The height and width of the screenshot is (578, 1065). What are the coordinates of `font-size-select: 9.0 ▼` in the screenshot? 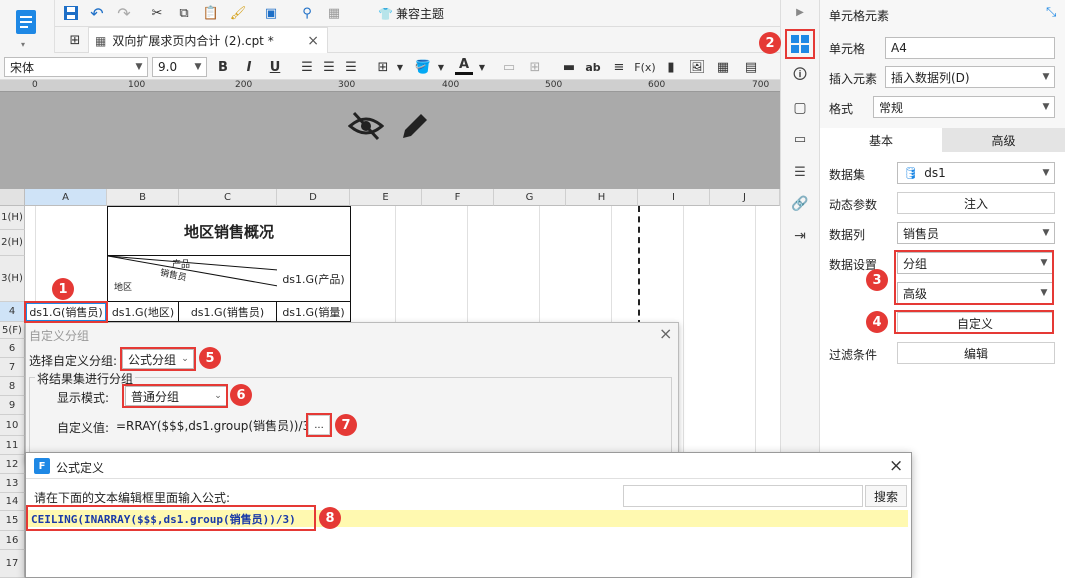 It's located at (179, 67).